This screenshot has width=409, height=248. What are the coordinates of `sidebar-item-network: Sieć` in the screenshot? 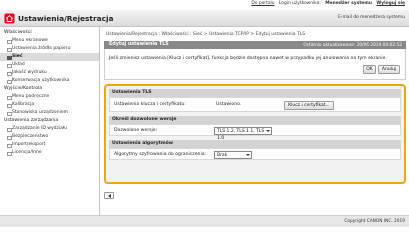 It's located at (49, 57).